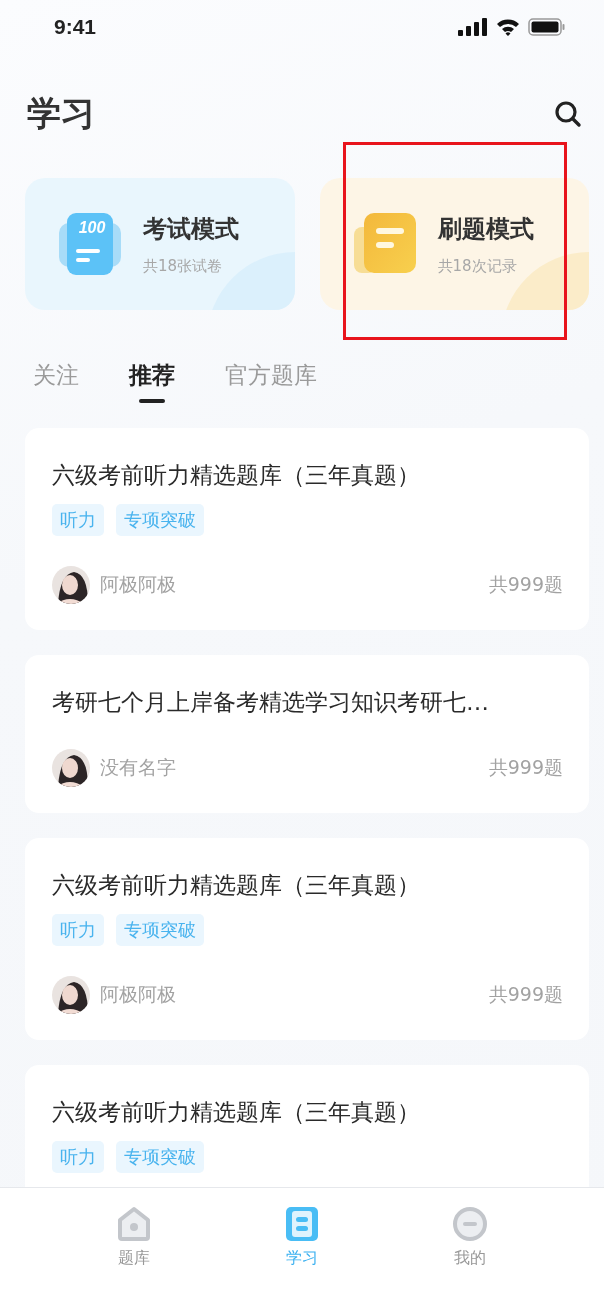 This screenshot has width=604, height=1294. Describe the element at coordinates (152, 381) in the screenshot. I see `category-tab: 推荐` at that location.